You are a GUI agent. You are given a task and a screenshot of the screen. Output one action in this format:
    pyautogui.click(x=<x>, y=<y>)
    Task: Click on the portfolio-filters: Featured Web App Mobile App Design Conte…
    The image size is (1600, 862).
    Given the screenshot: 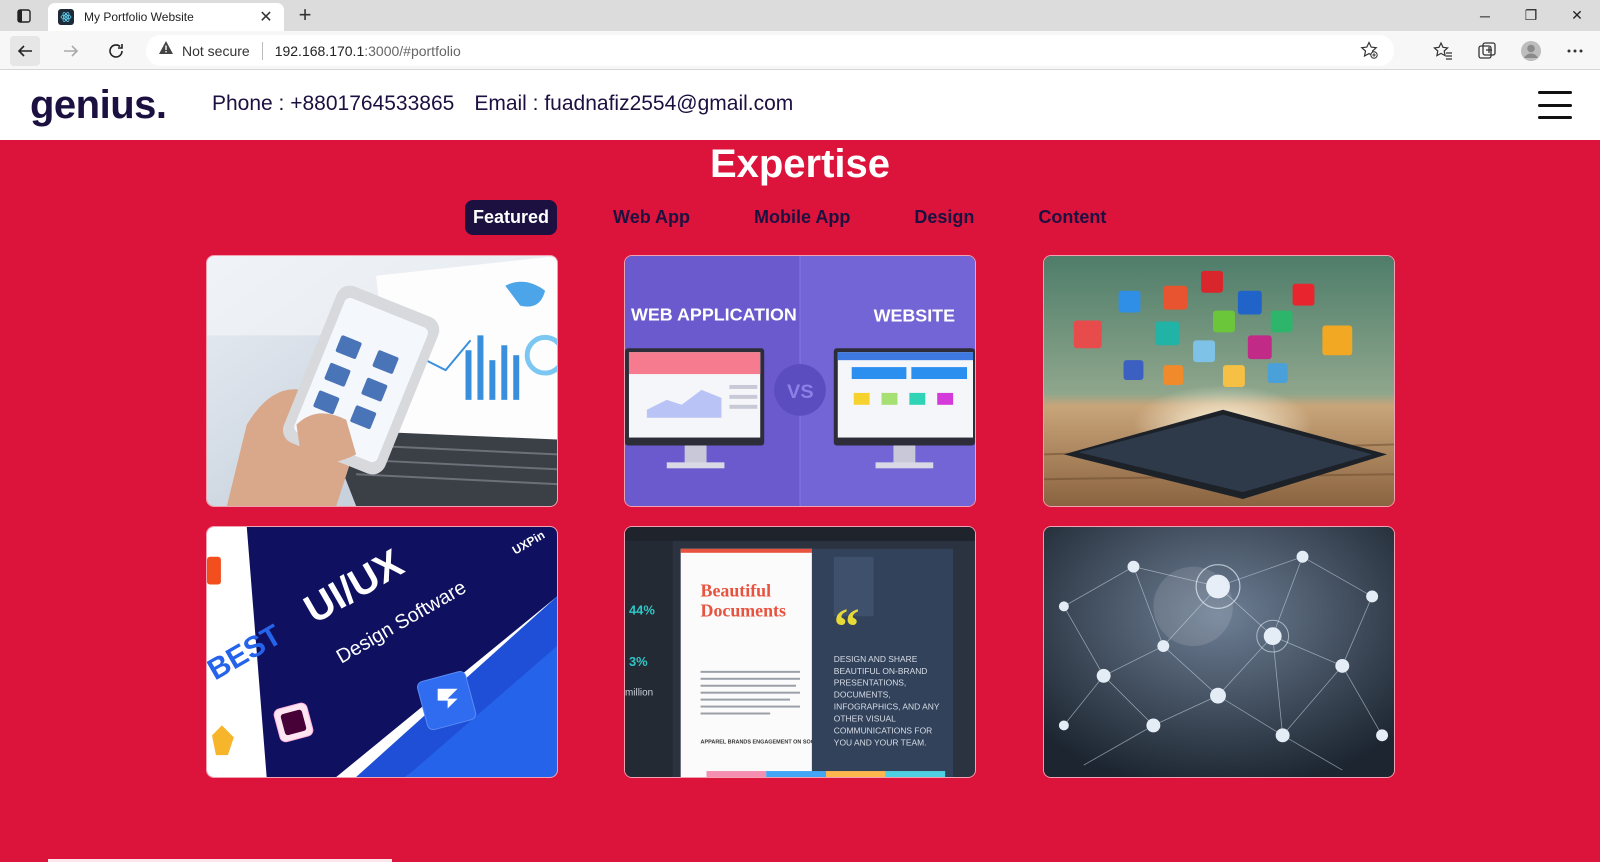 What is the action you would take?
    pyautogui.click(x=789, y=217)
    